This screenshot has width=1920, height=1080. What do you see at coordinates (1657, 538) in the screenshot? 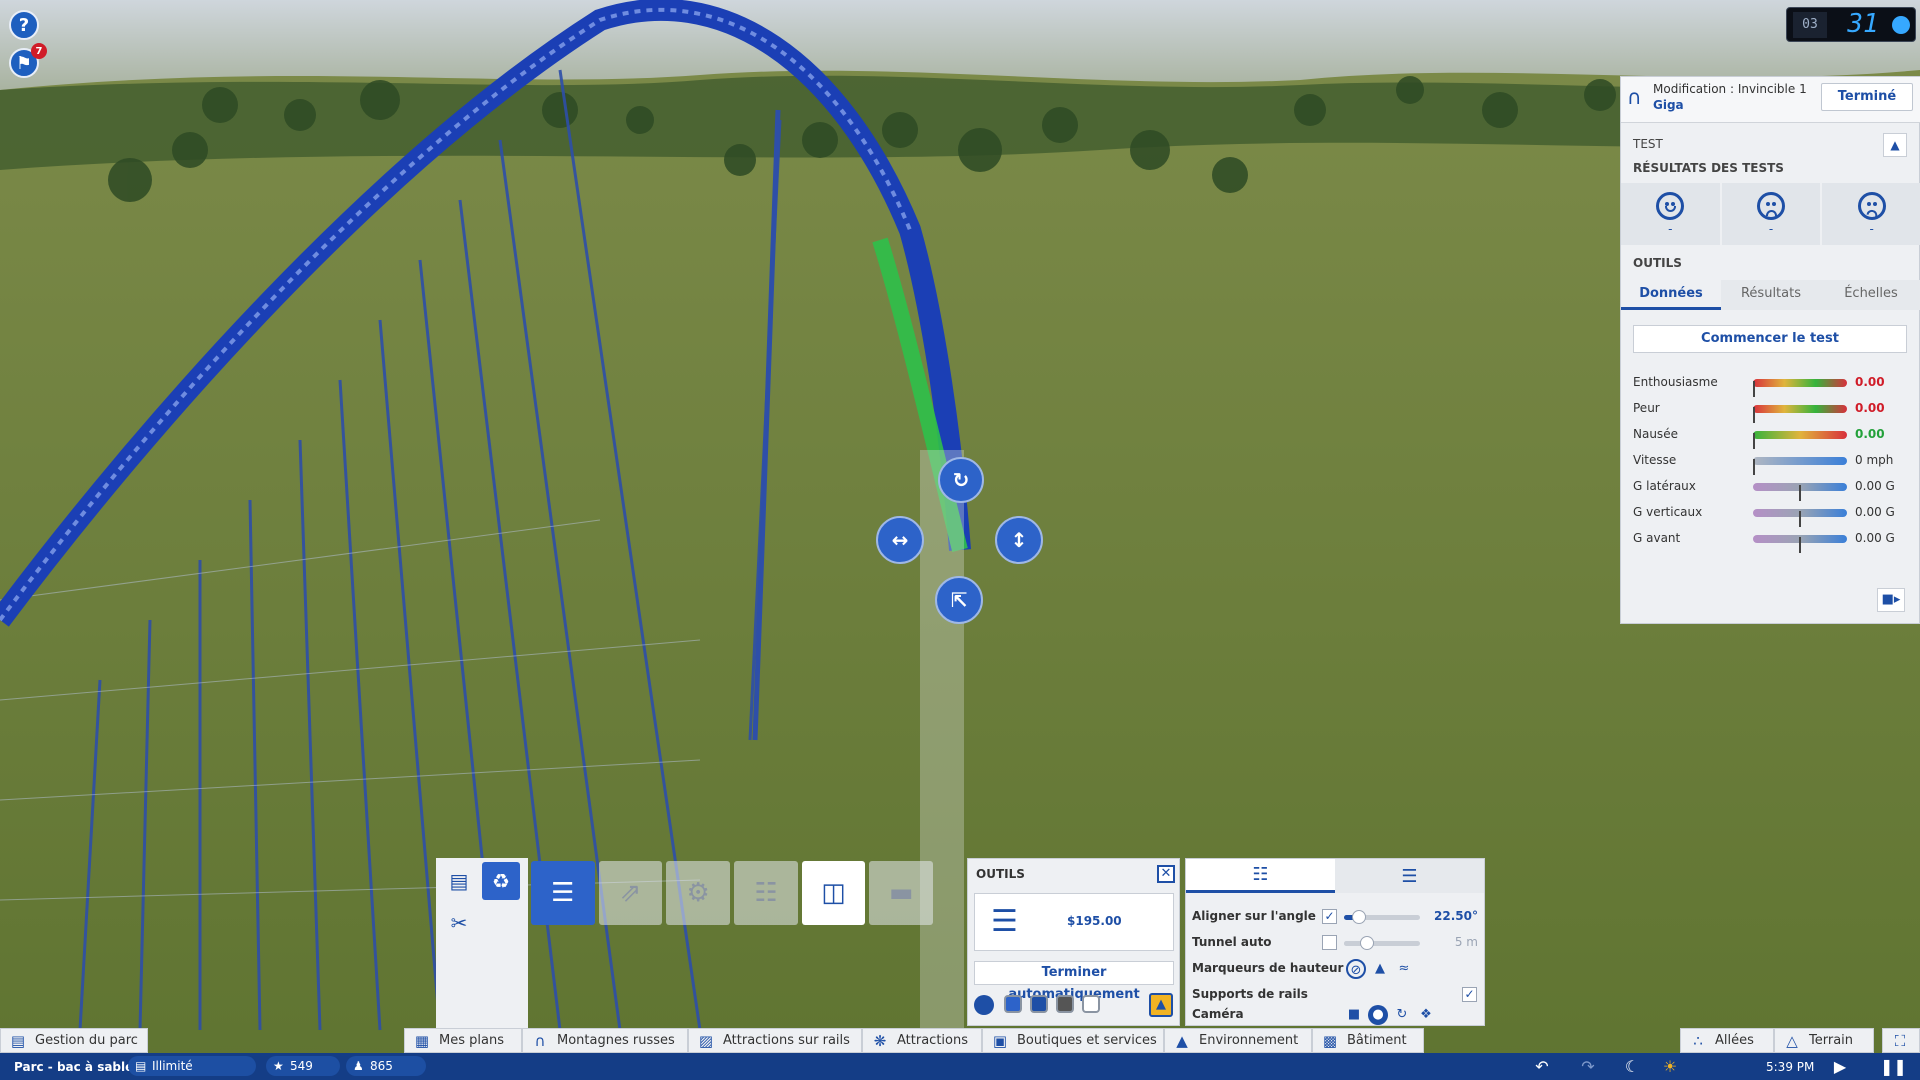
I see `stat-label: G avant` at bounding box center [1657, 538].